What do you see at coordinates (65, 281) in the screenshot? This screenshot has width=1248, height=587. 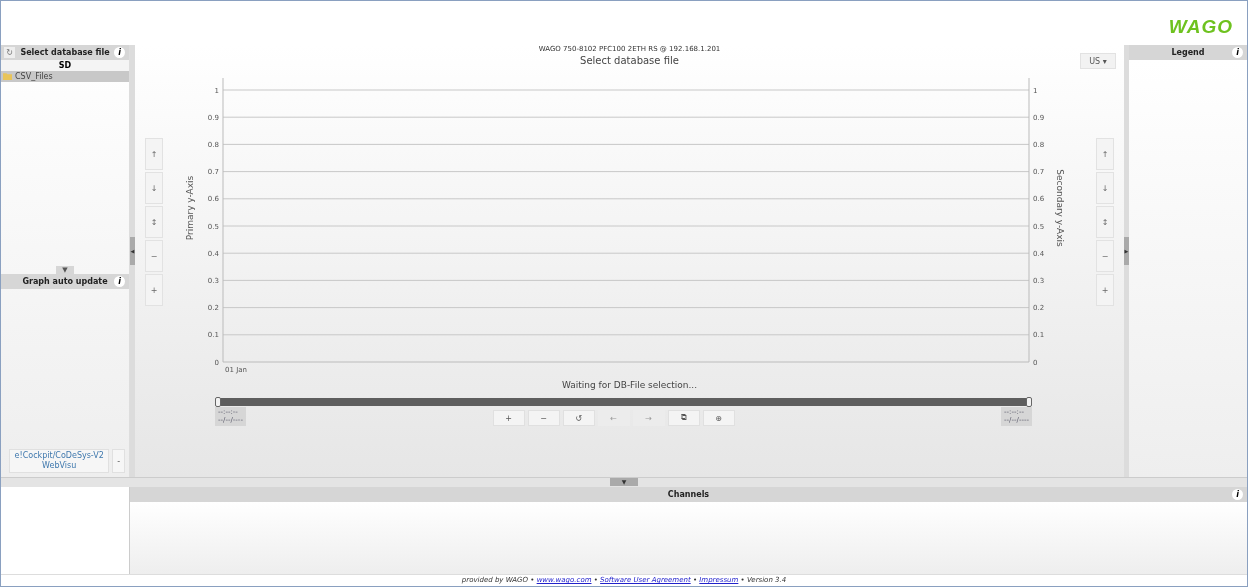 I see `panel-title: Graph auto update` at bounding box center [65, 281].